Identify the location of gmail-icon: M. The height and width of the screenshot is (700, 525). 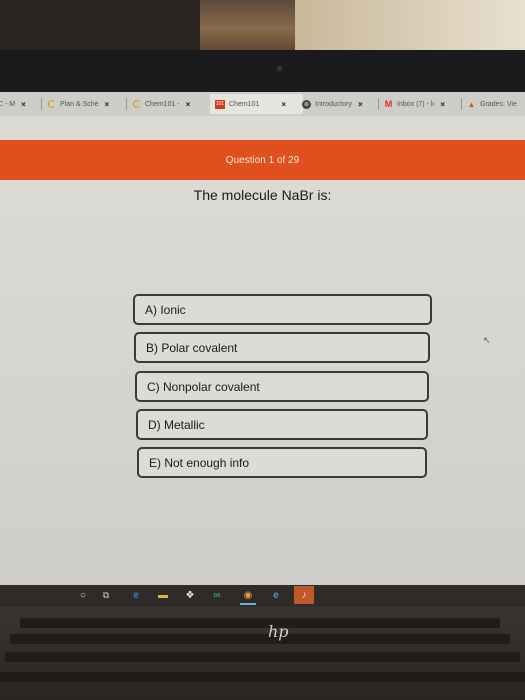
(388, 104).